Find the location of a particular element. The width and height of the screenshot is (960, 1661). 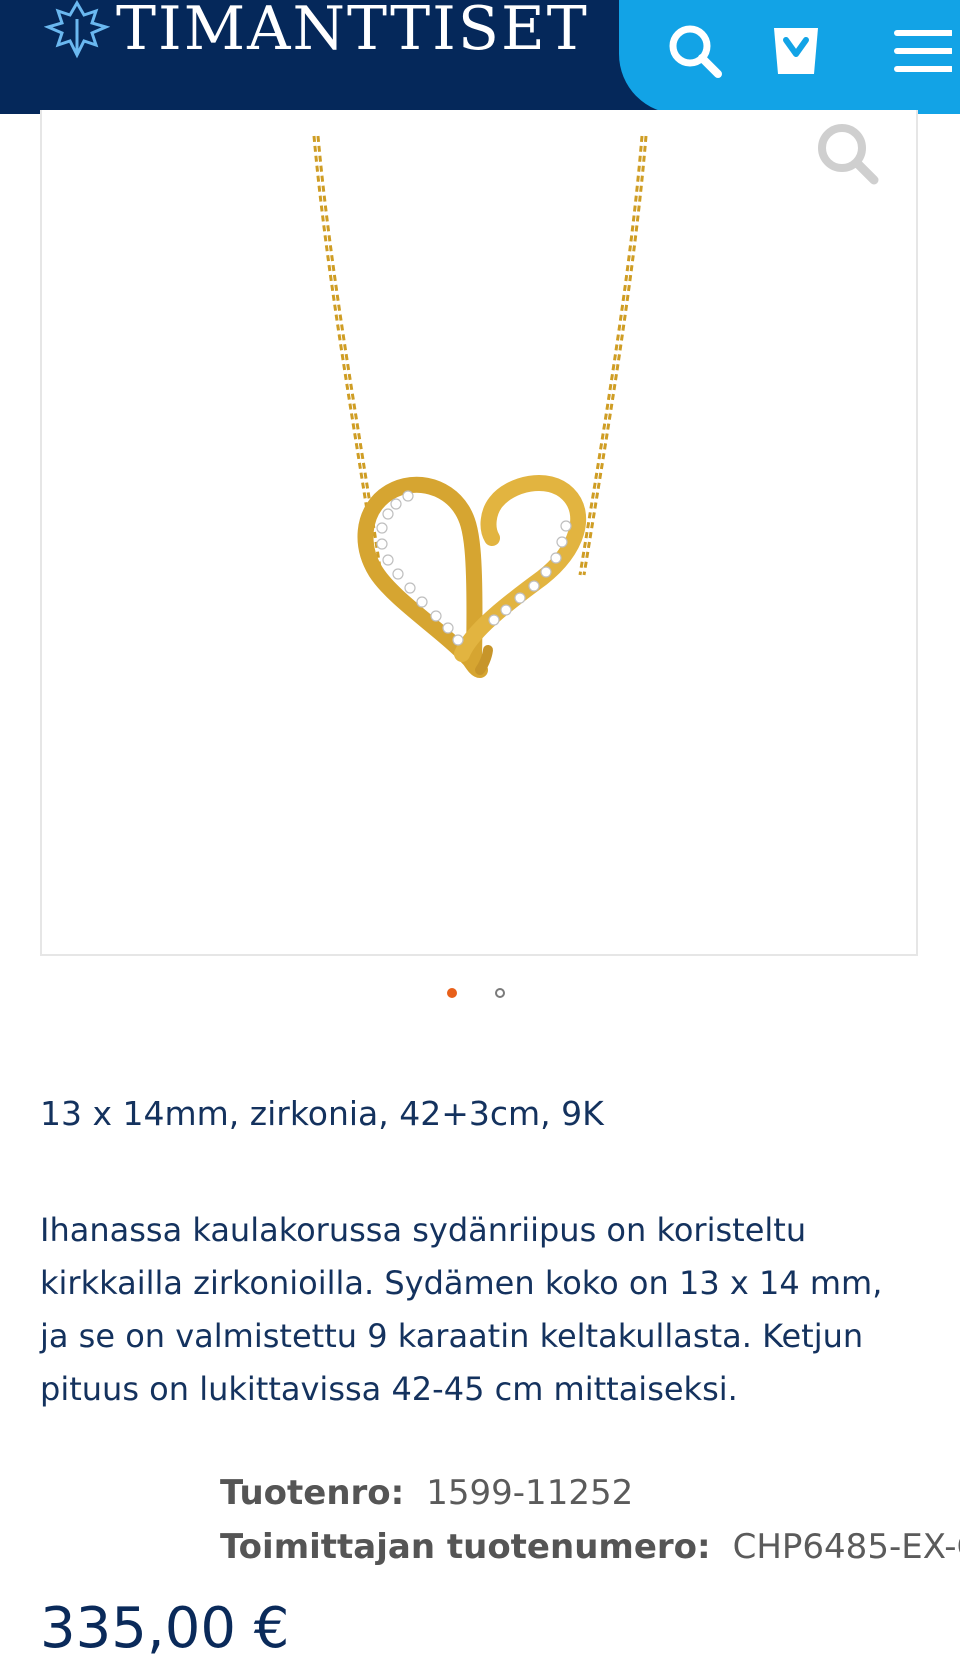

site-header: TIMANTTISET is located at coordinates (480, 57).